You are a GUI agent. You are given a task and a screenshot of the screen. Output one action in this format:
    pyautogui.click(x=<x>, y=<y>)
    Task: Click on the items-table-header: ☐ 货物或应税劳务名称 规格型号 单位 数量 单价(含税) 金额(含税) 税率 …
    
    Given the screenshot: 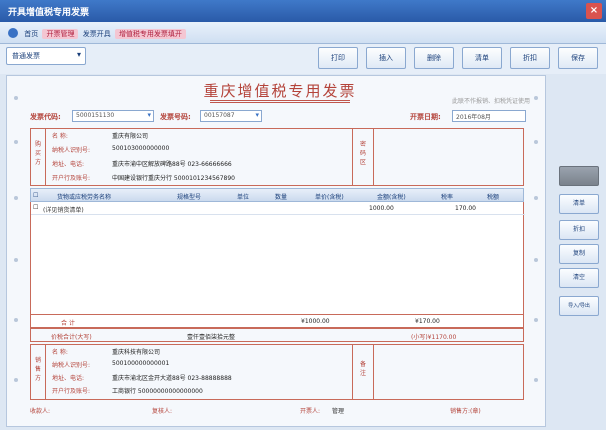 What is the action you would take?
    pyautogui.click(x=277, y=195)
    